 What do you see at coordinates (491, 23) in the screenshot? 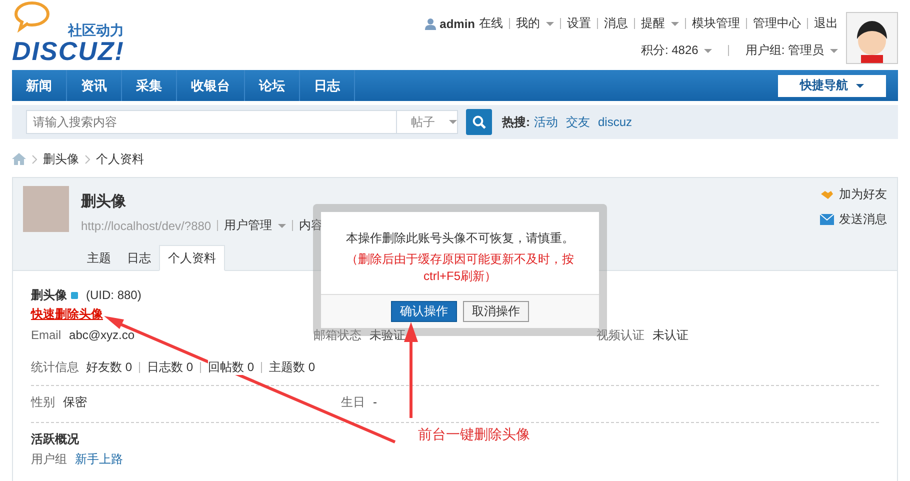
I see `online-status: 在线` at bounding box center [491, 23].